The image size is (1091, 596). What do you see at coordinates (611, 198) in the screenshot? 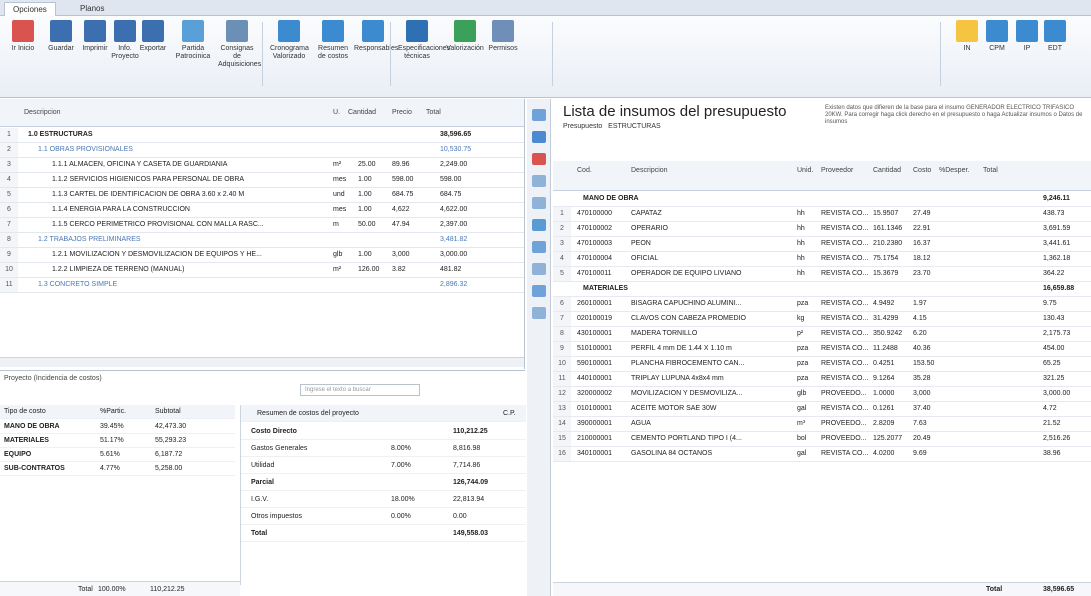
I see `group-name: MANO DE OBRA` at bounding box center [611, 198].